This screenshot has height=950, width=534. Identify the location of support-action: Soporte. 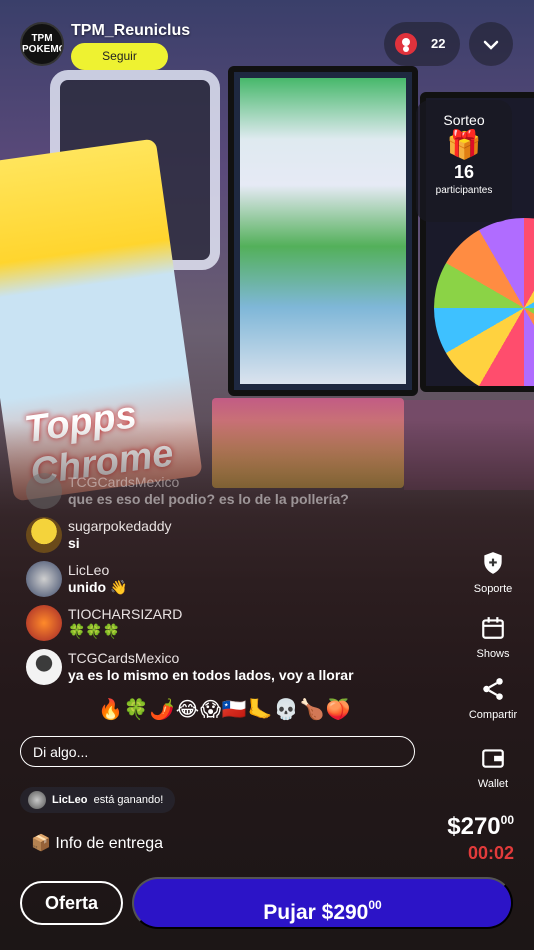
(493, 572).